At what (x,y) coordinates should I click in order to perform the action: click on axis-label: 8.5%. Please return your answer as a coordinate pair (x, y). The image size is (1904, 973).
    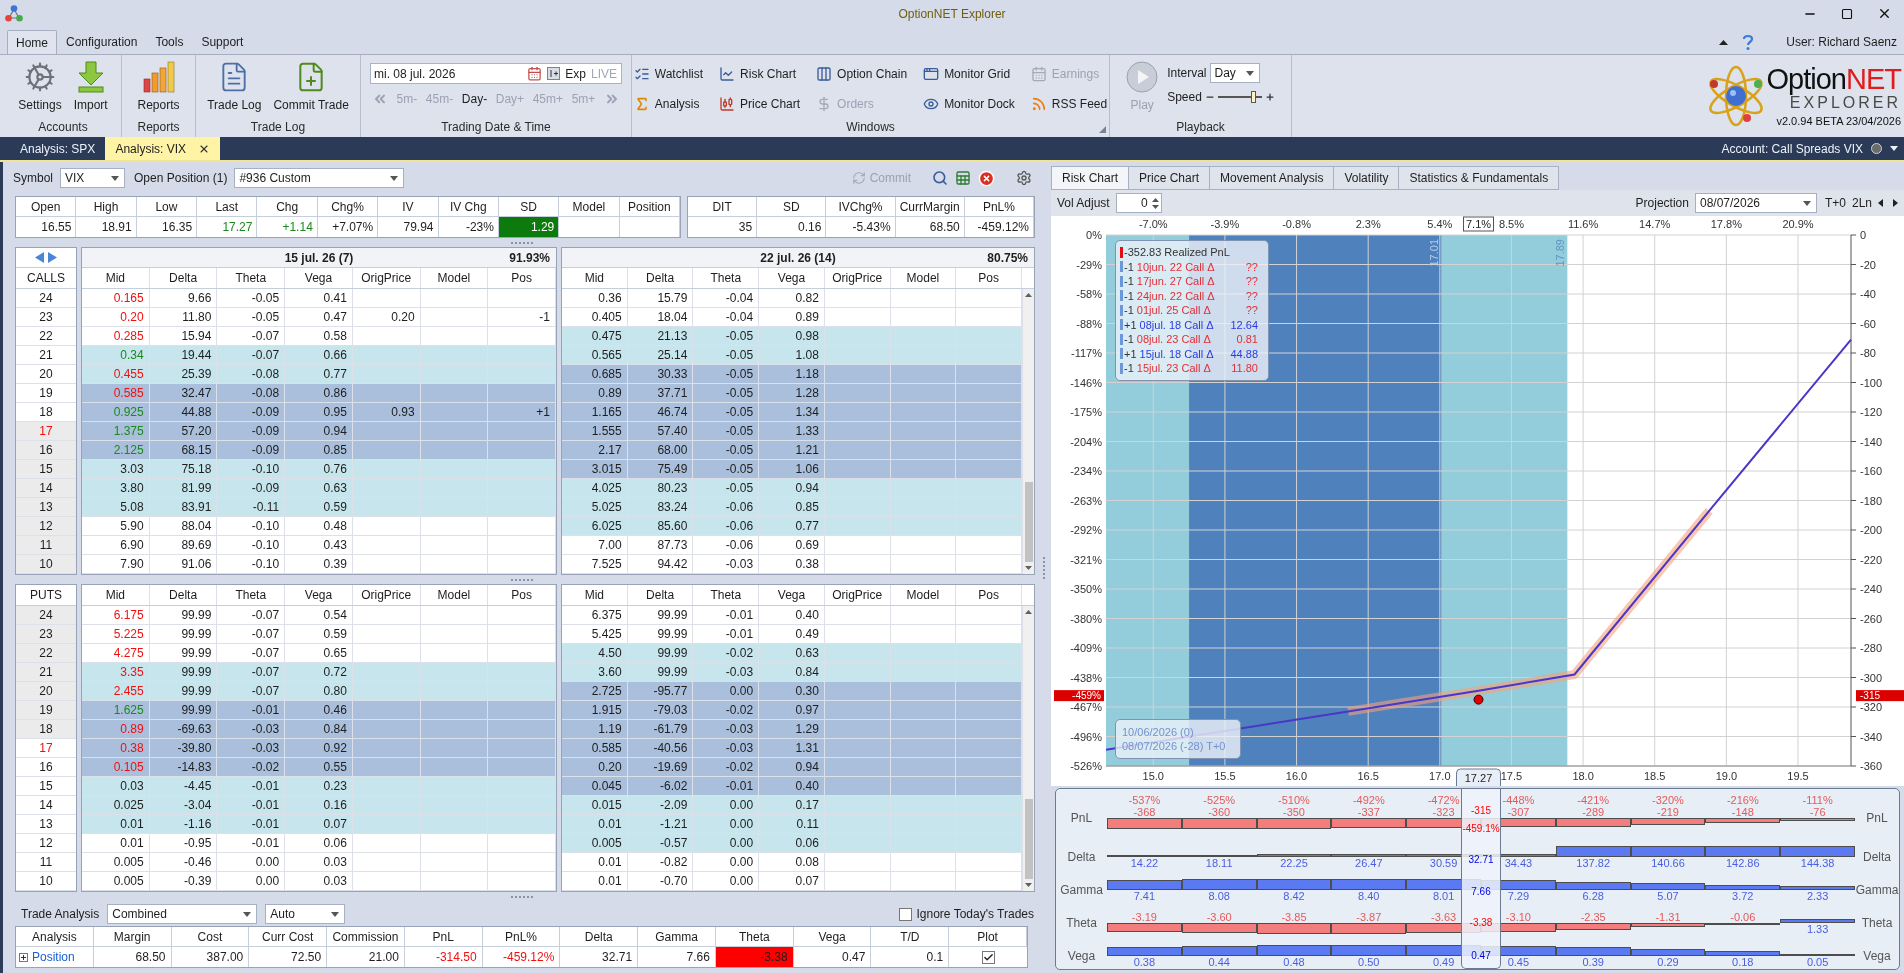
    Looking at the image, I should click on (1511, 224).